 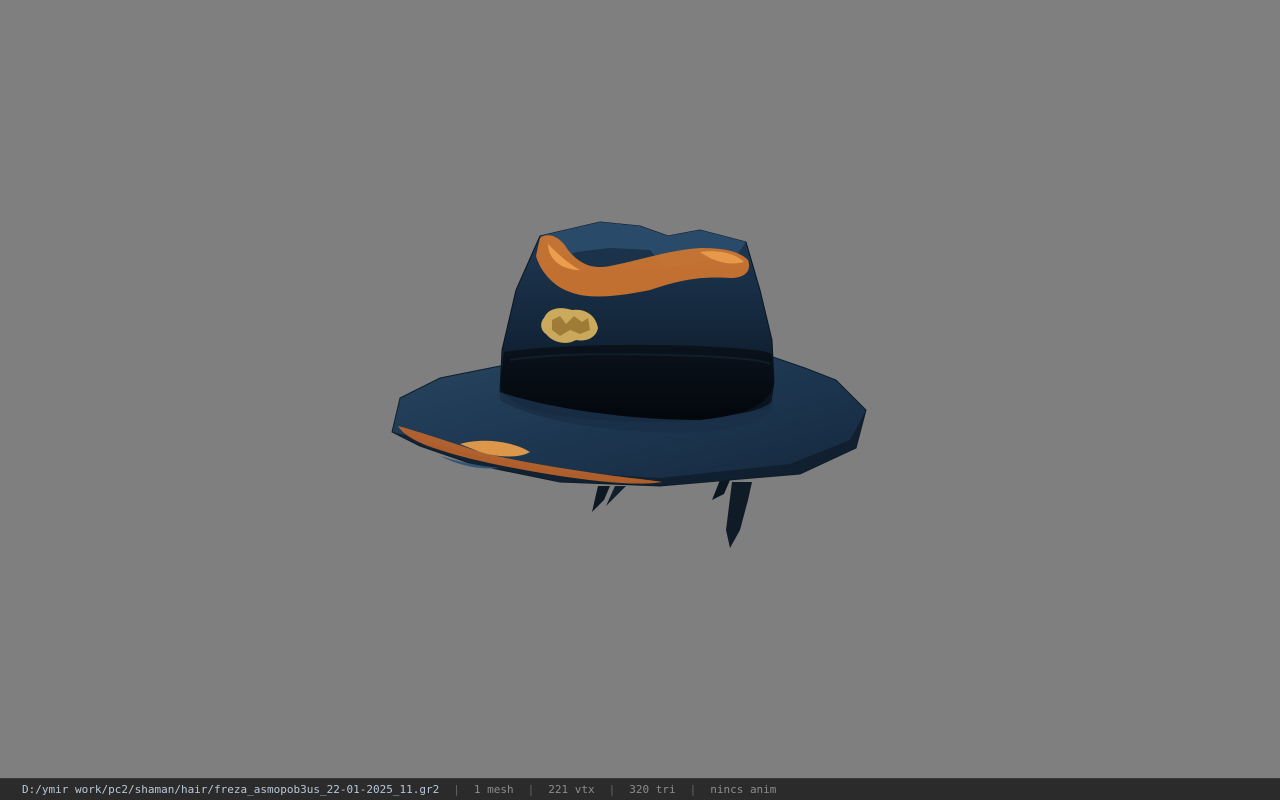 What do you see at coordinates (743, 789) in the screenshot?
I see `animation-status: nincs anim` at bounding box center [743, 789].